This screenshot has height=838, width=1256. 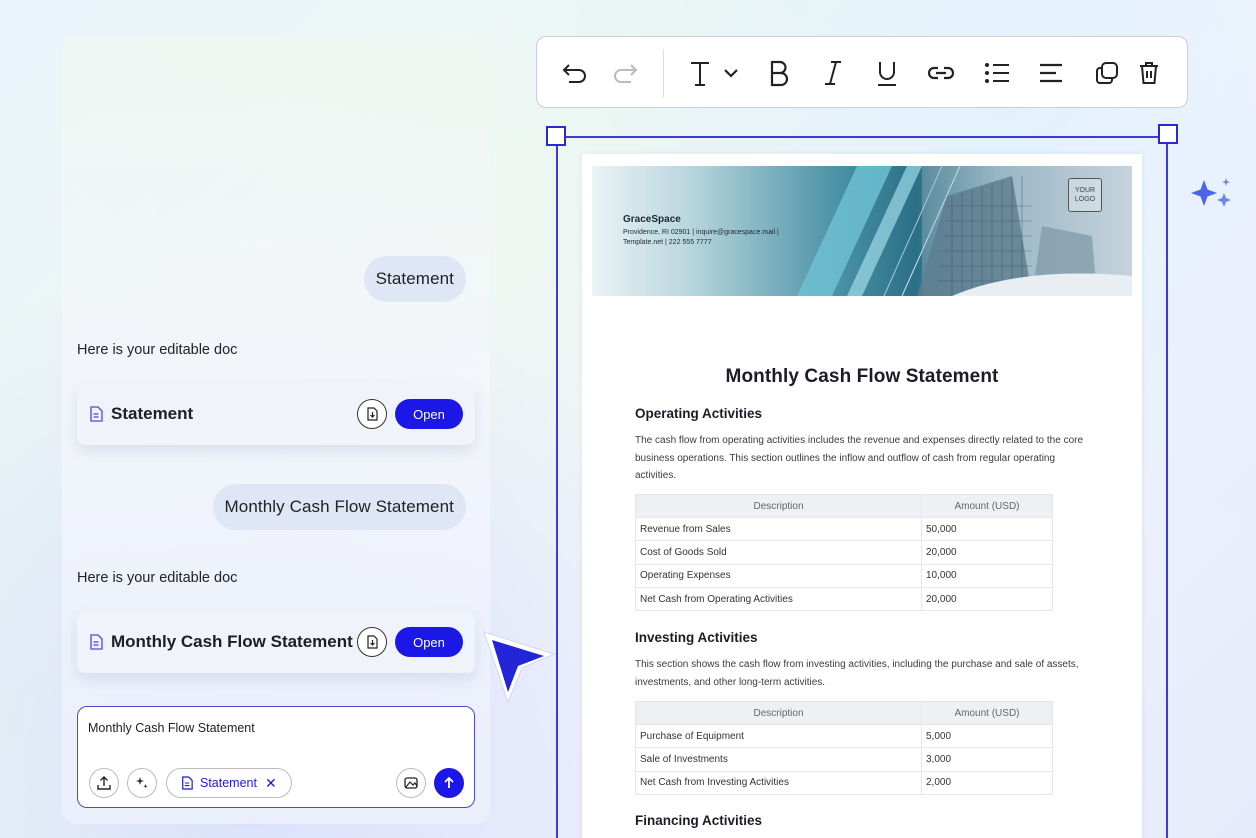 What do you see at coordinates (663, 73) in the screenshot?
I see `toolbar-divider` at bounding box center [663, 73].